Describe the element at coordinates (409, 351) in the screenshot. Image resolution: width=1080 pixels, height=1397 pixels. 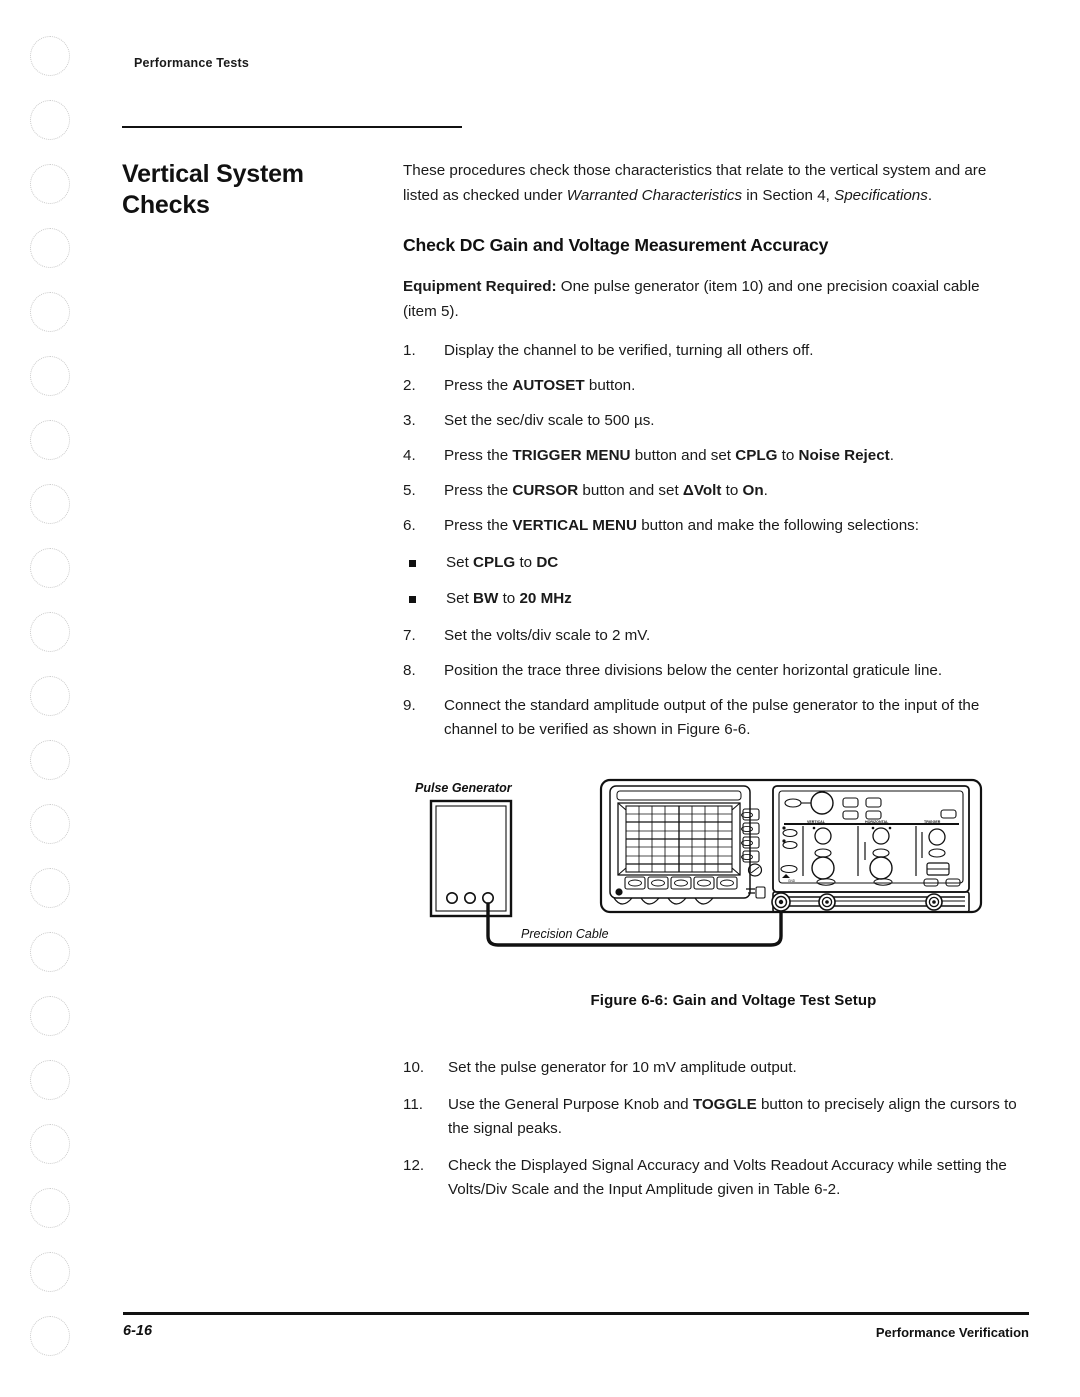
I see `step-number: 1.` at that location.